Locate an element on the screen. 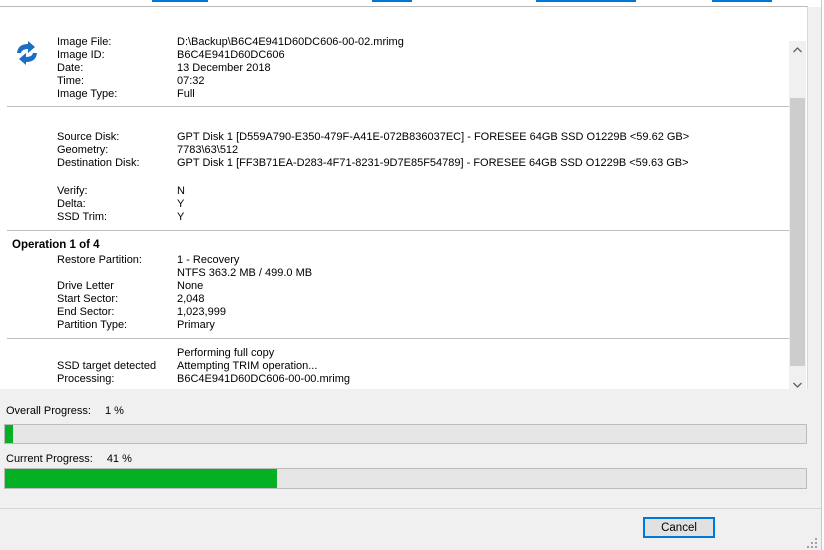 This screenshot has width=824, height=550. scroll-up-button is located at coordinates (797, 49).